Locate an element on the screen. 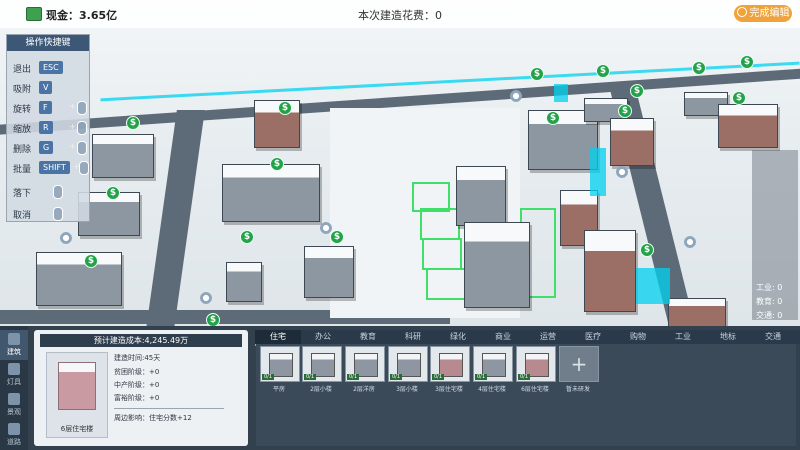 The height and width of the screenshot is (450, 800). selected-building is located at coordinates (497, 265).